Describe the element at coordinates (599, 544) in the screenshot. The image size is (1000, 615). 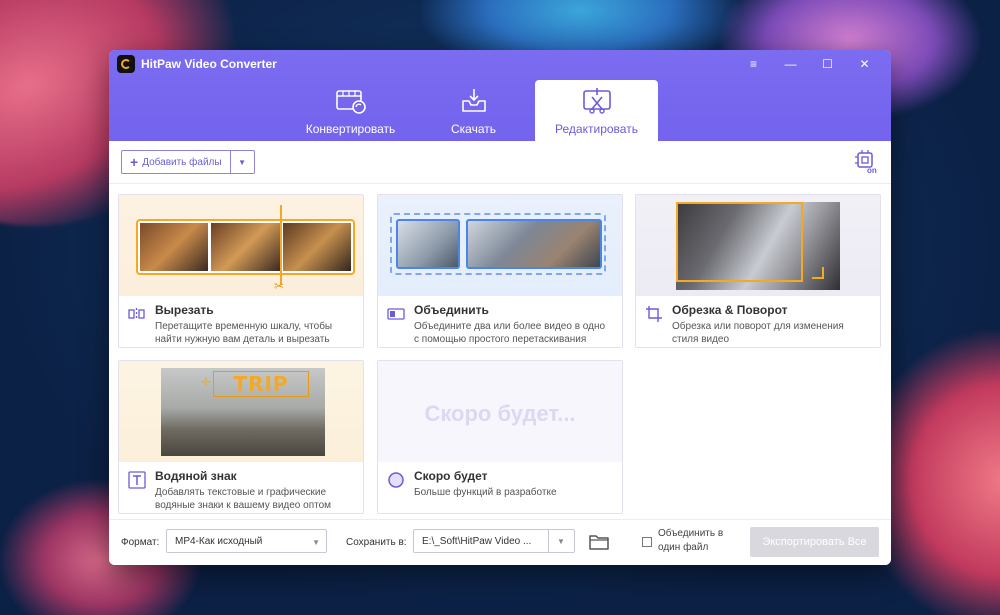
I see `folder-icon` at that location.